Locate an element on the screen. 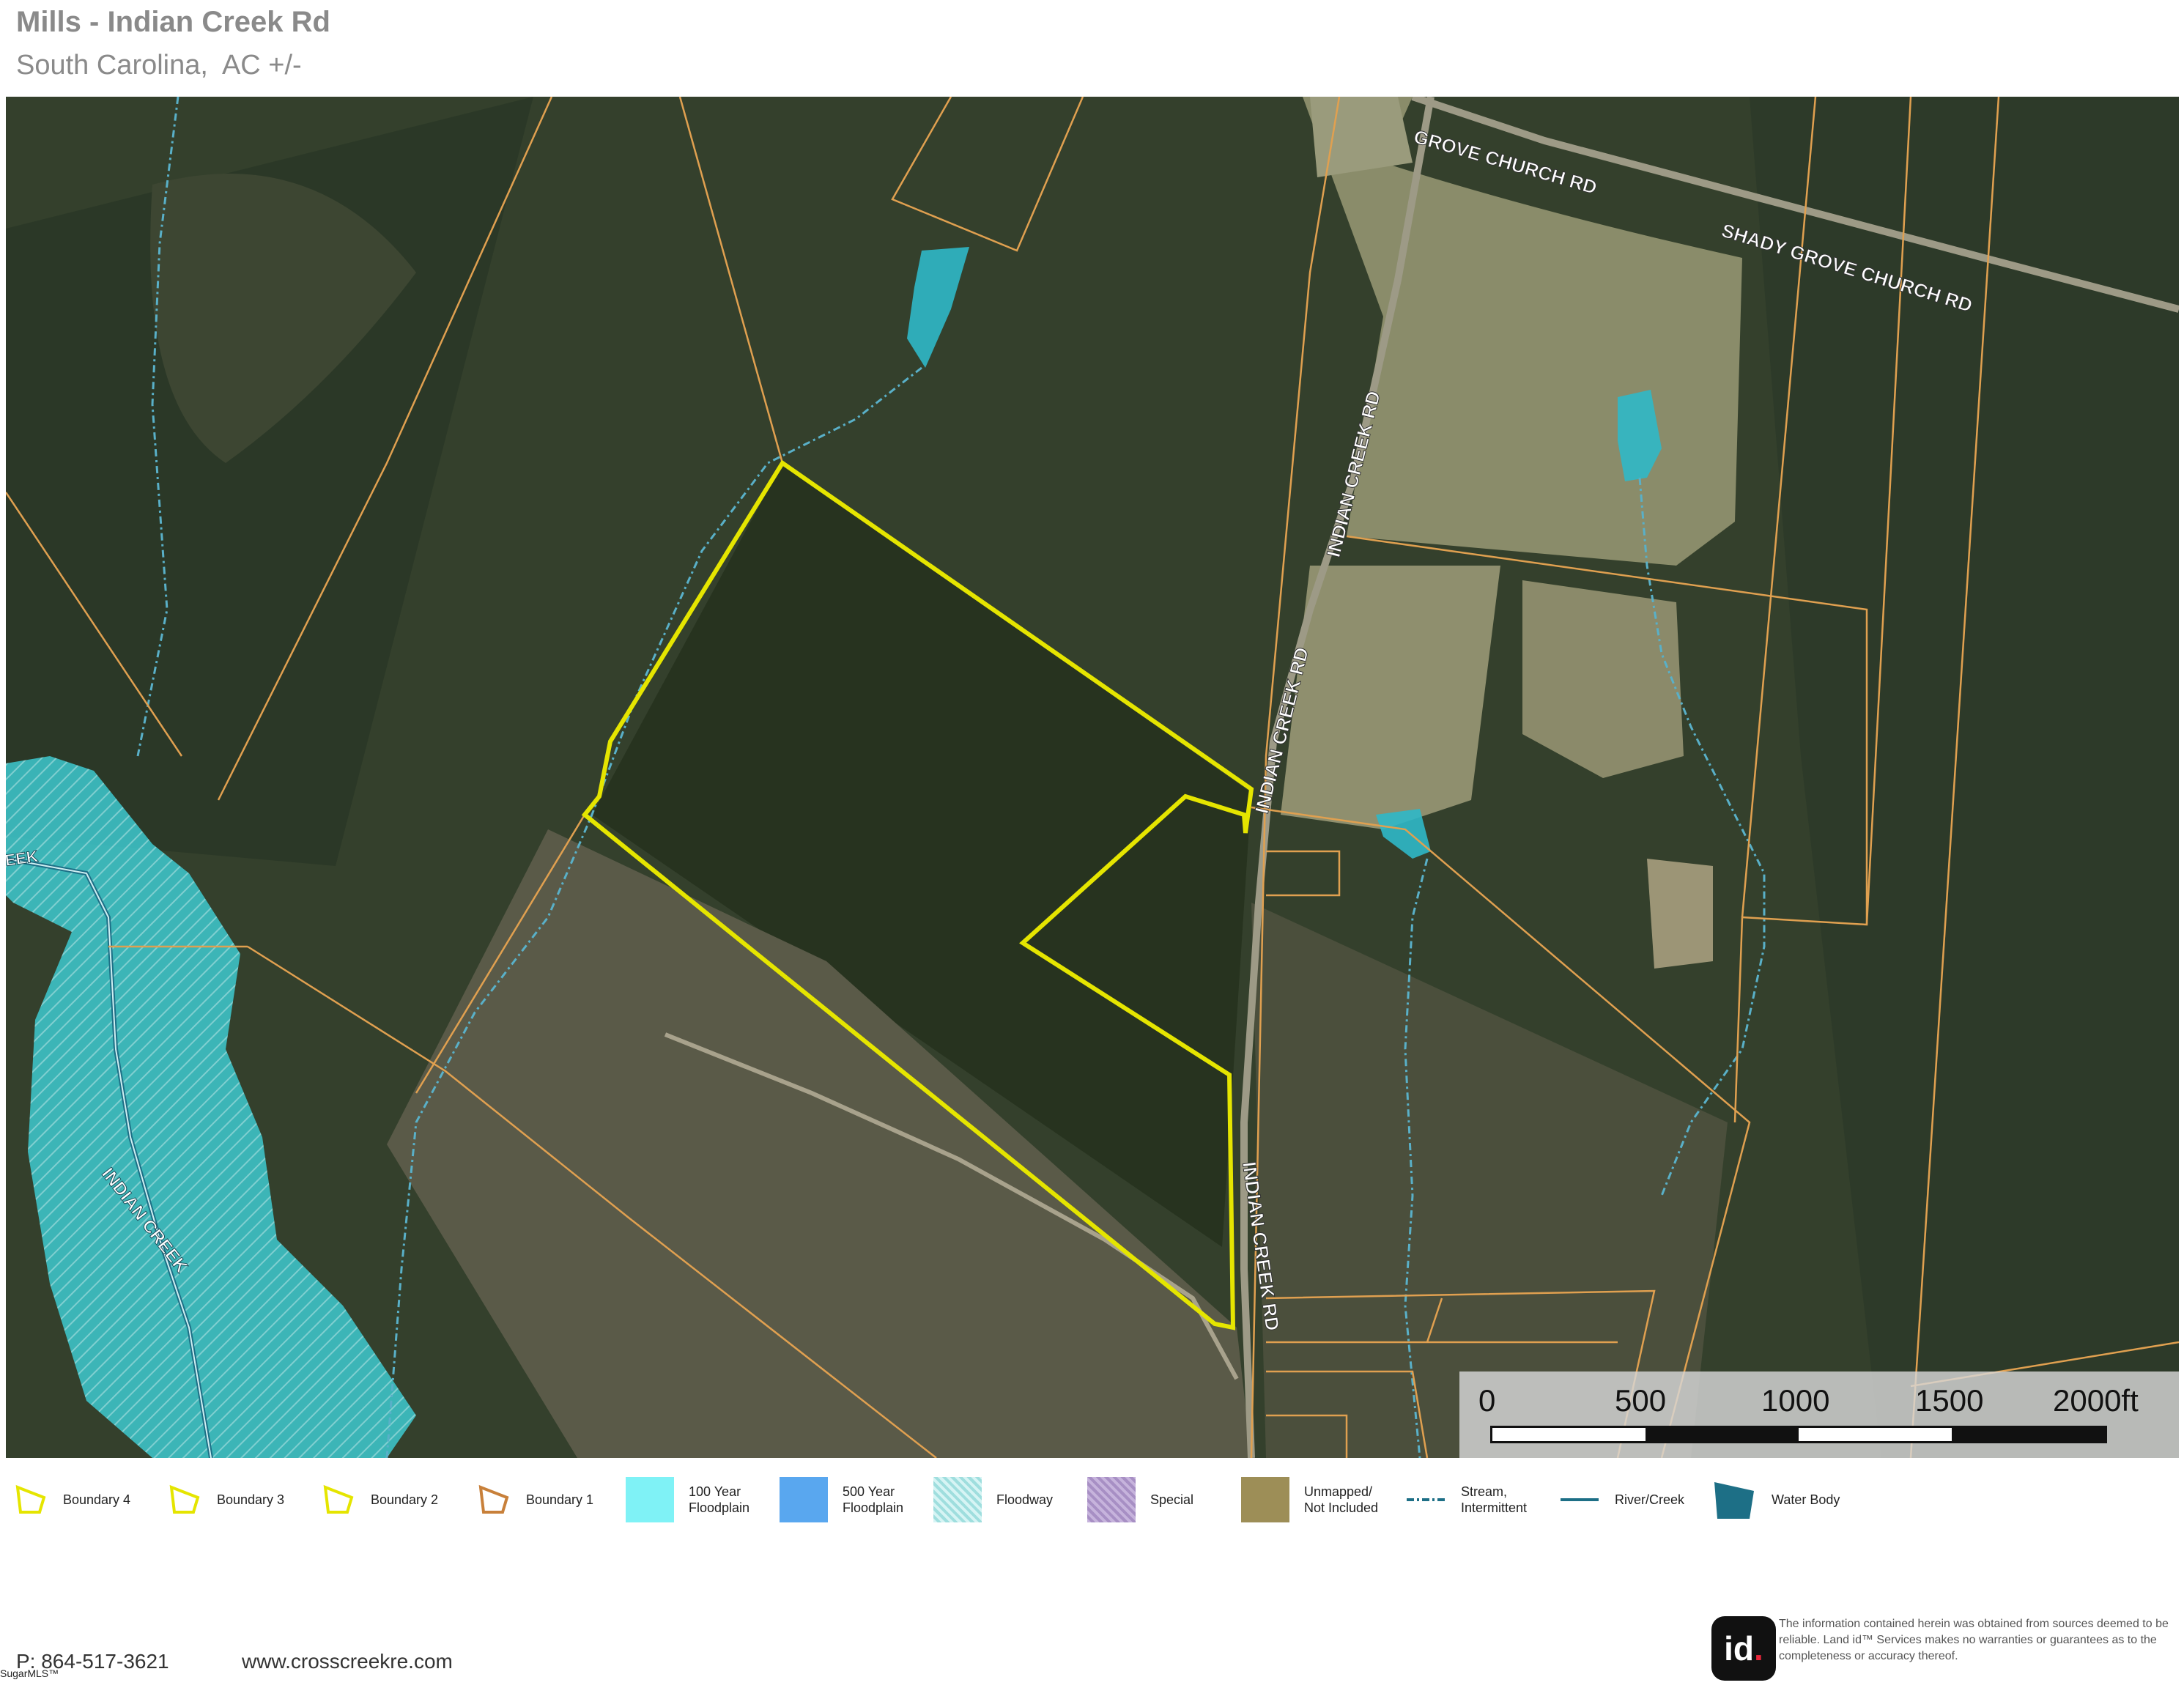 The width and height of the screenshot is (2184, 1688). legend-label-boundary-1: Boundary 1 is located at coordinates (560, 1499).